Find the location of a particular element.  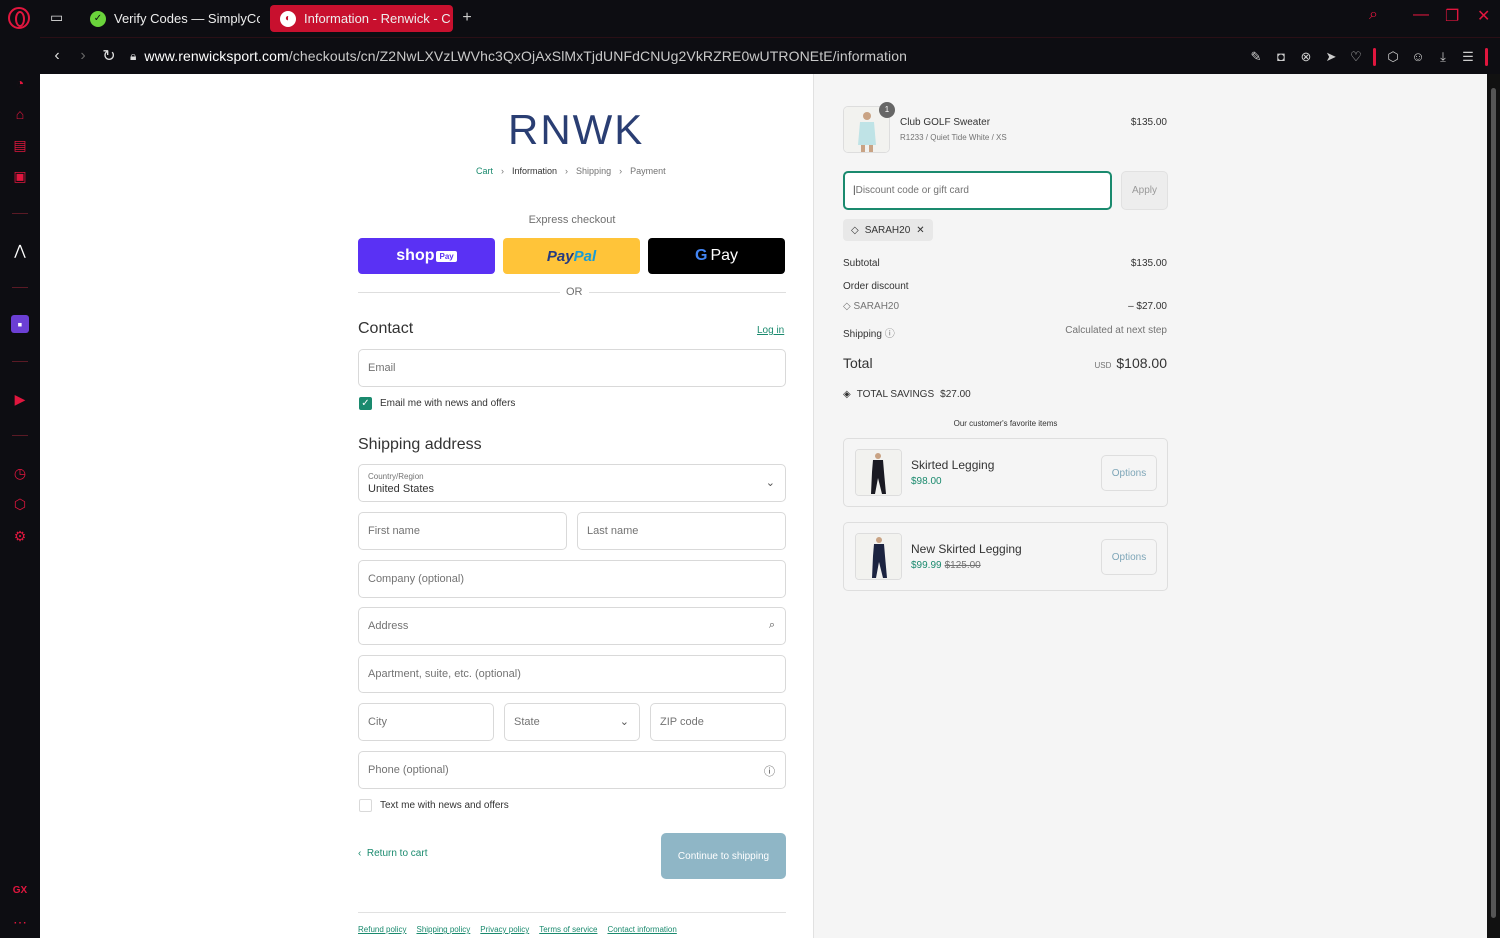

phone-field: Phone (optional) ⓘ is located at coordinates (572, 770).